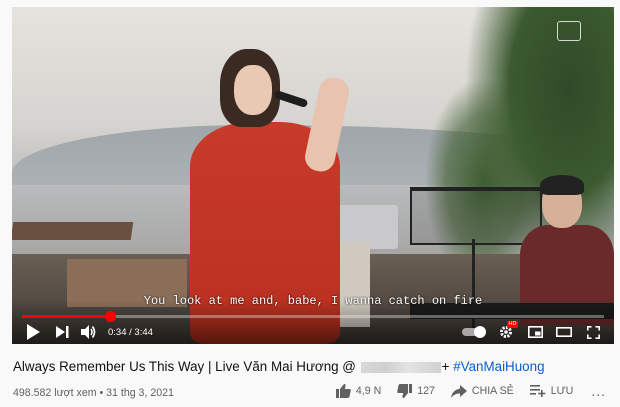 This screenshot has height=407, width=620. What do you see at coordinates (445, 366) in the screenshot?
I see `title-suffix: +` at bounding box center [445, 366].